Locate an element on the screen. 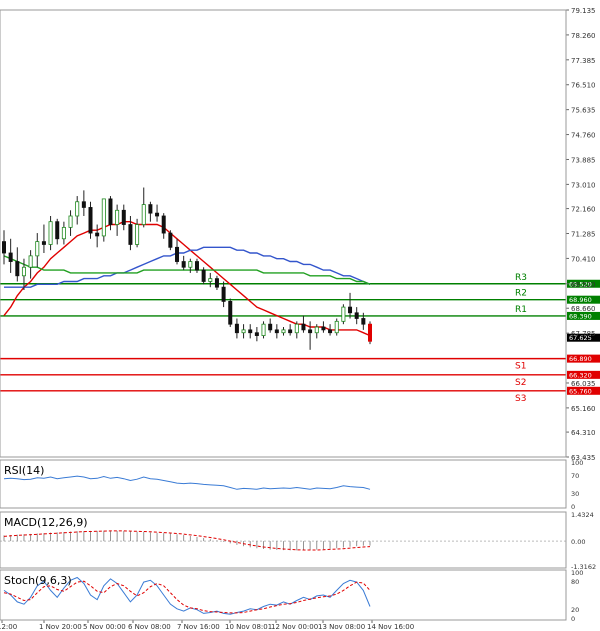 The width and height of the screenshot is (600, 631). time-tick-label: 13 Nov 08:00 is located at coordinates (341, 627).